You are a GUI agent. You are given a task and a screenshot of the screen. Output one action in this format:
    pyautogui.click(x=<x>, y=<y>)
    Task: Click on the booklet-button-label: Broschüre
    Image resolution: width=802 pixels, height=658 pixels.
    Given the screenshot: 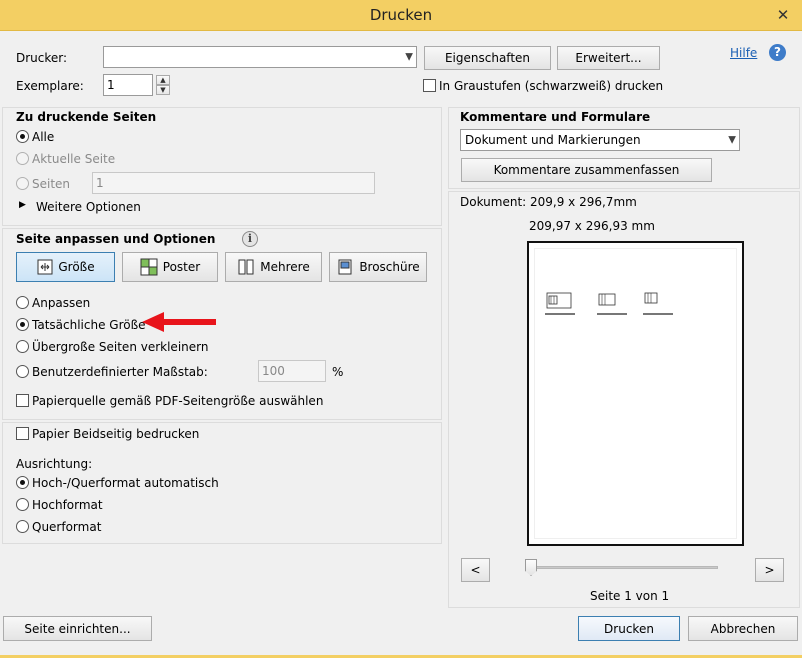 What is the action you would take?
    pyautogui.click(x=389, y=267)
    